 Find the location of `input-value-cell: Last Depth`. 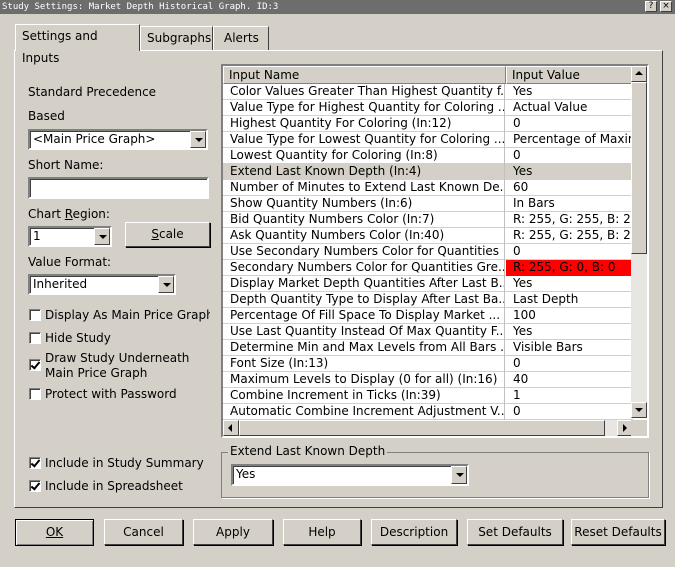

input-value-cell: Last Depth is located at coordinates (569, 300).